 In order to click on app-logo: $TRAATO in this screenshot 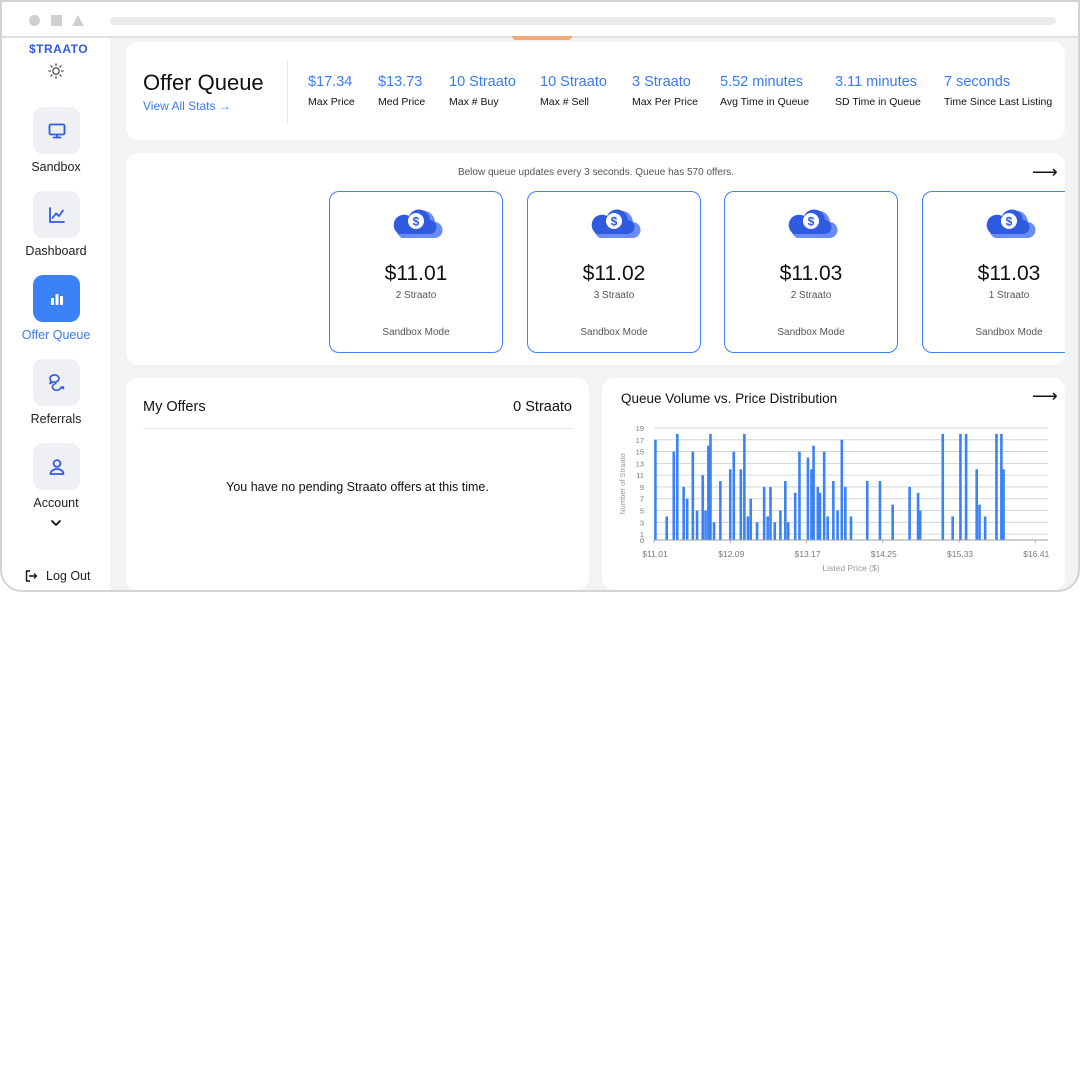, I will do `click(58, 49)`.